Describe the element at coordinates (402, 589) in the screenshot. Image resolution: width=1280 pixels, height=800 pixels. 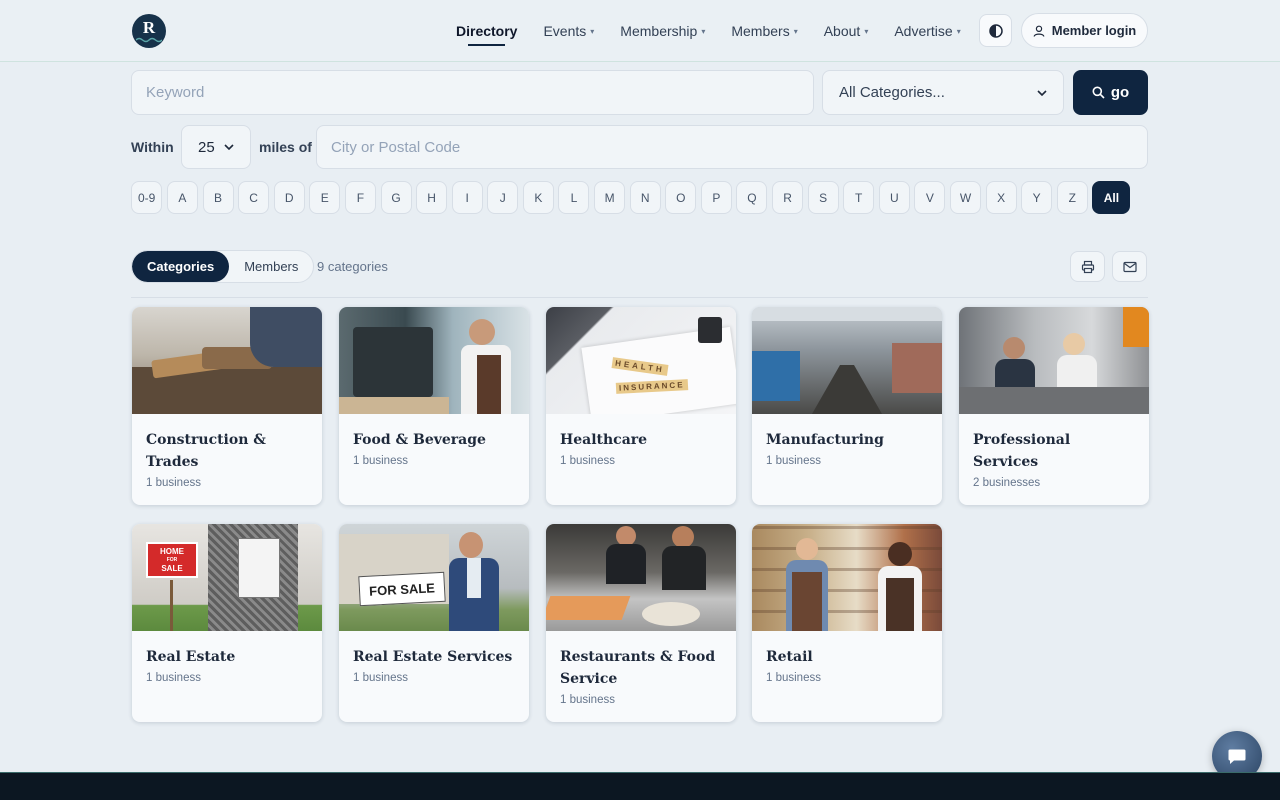
I see `image-text-for-sale: FOR SALE` at that location.